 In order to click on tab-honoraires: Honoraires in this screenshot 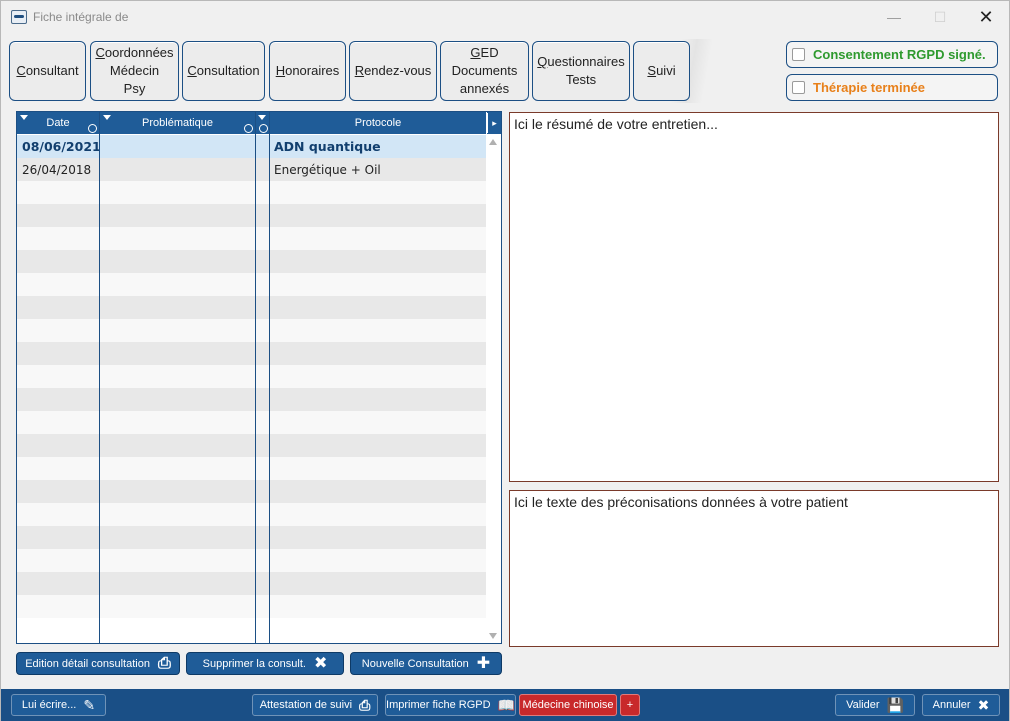, I will do `click(307, 71)`.